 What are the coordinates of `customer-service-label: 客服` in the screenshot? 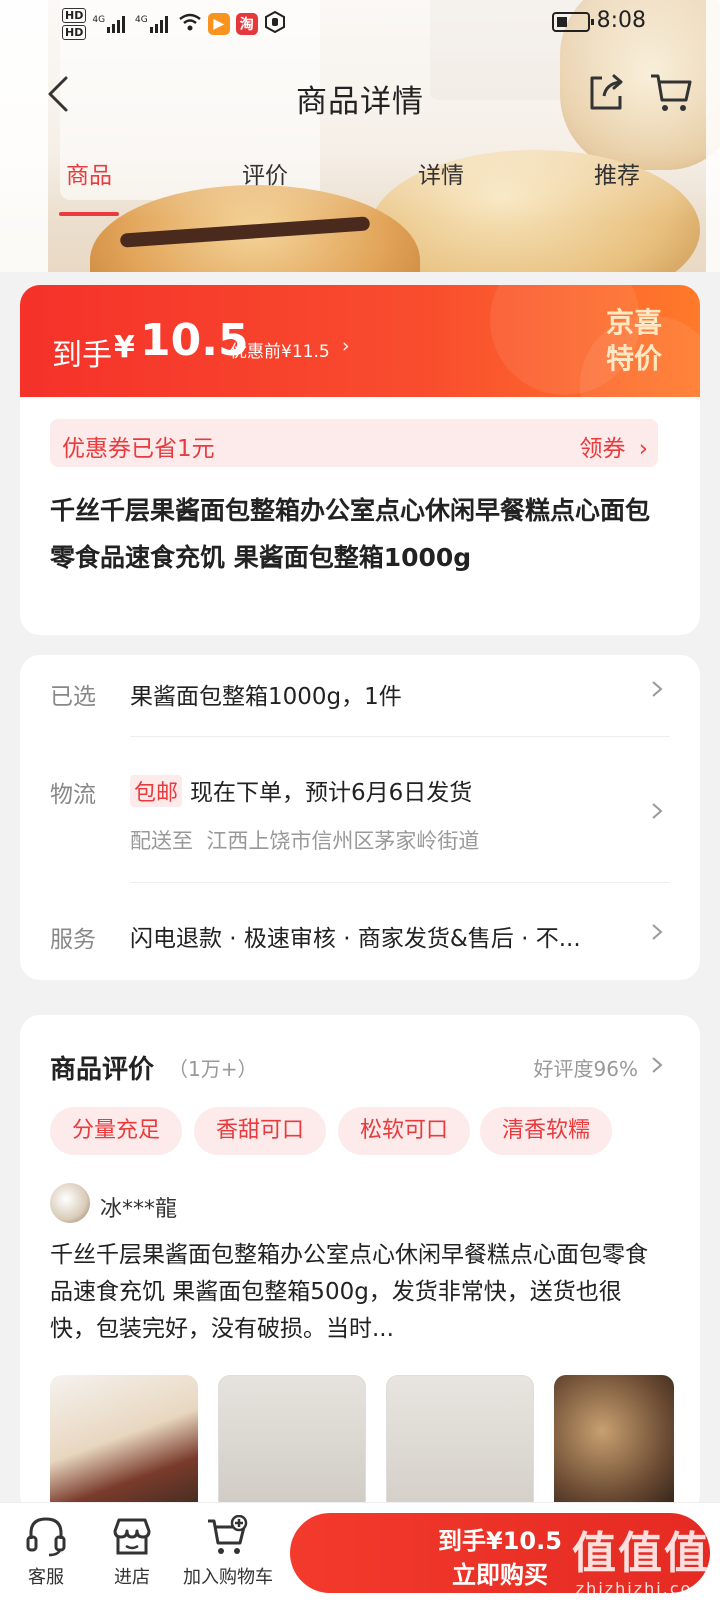 It's located at (46, 1577).